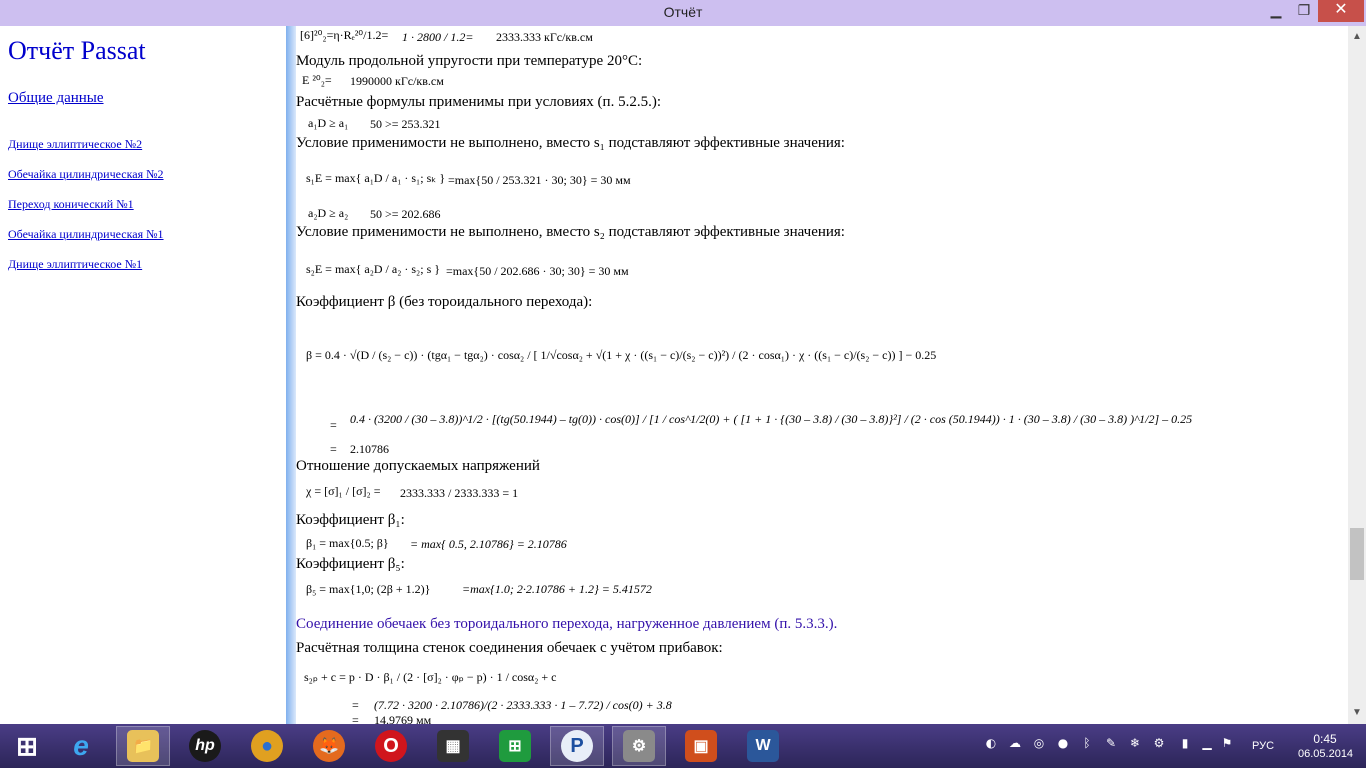  What do you see at coordinates (75, 264) in the screenshot?
I see `sidebar-link-elliptic-head-1: Днище эллиптическое №1` at bounding box center [75, 264].